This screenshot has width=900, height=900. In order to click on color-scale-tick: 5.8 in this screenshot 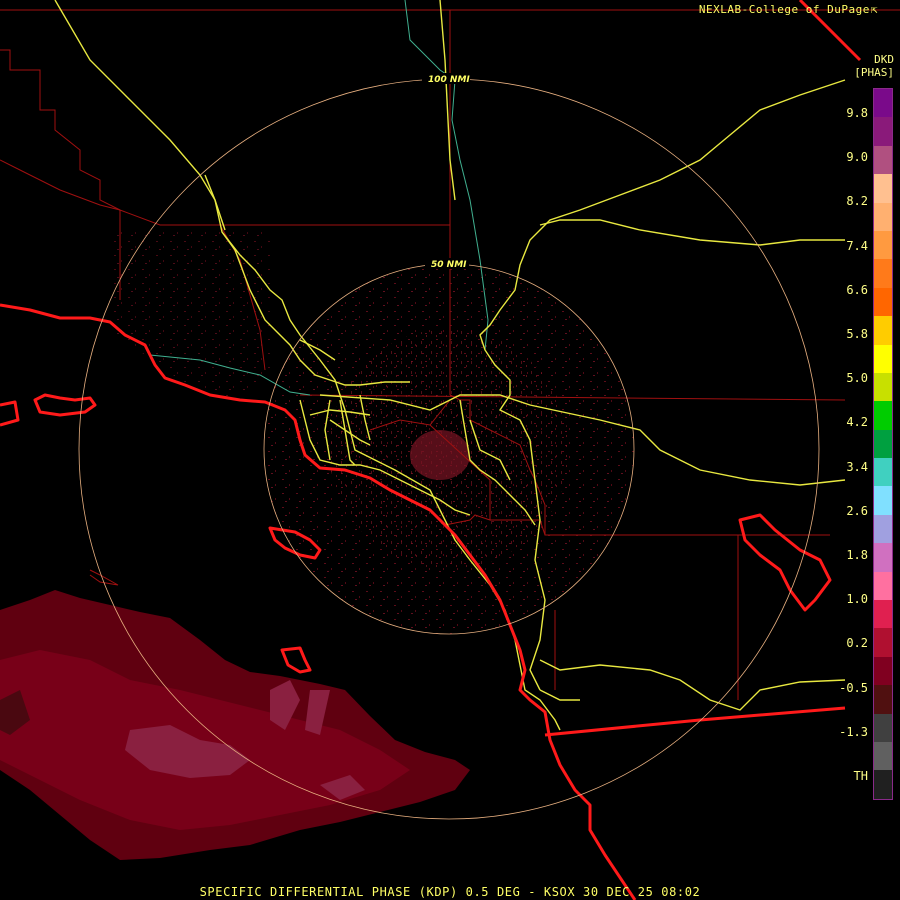, I will do `click(857, 334)`.